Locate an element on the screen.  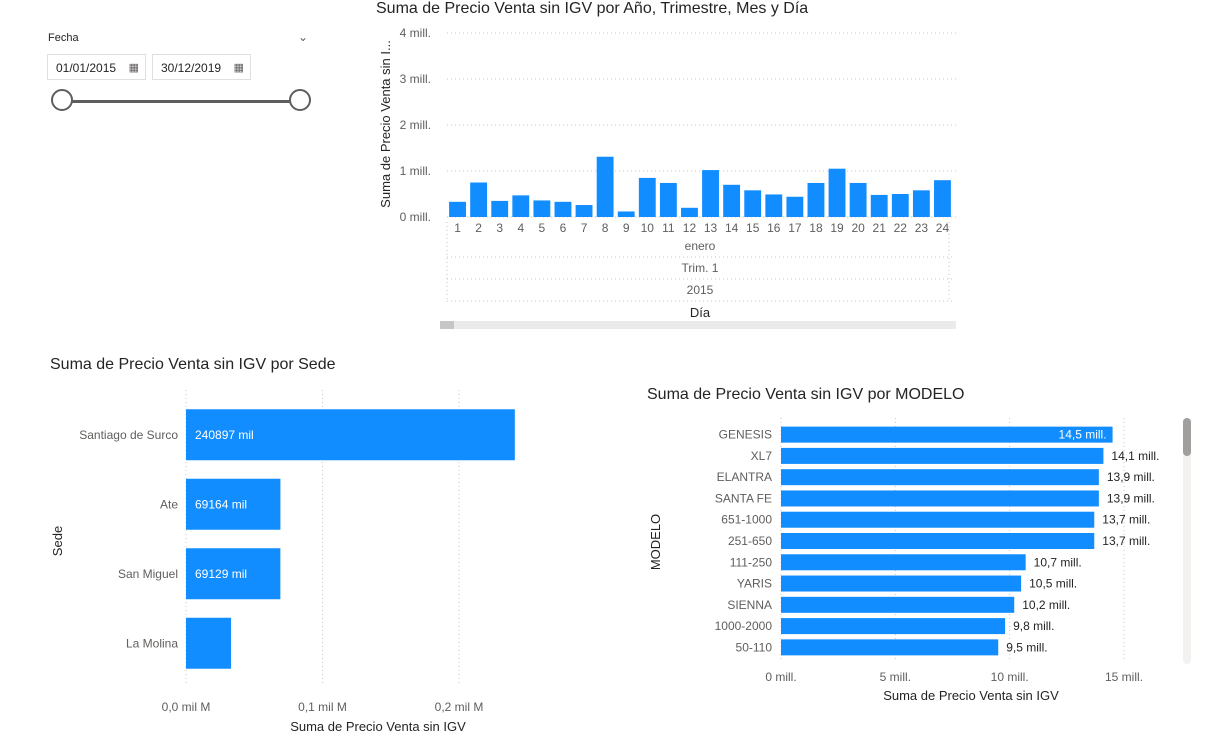
x-tick-label: 0,0 mil M is located at coordinates (186, 707).